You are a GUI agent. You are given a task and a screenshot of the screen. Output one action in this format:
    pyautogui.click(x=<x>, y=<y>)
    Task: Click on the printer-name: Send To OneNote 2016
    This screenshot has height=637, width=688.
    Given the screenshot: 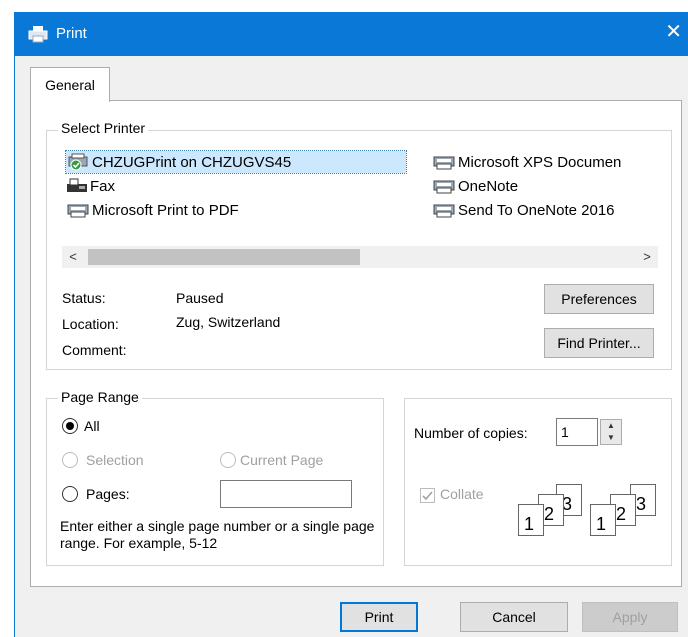 What is the action you would take?
    pyautogui.click(x=536, y=210)
    